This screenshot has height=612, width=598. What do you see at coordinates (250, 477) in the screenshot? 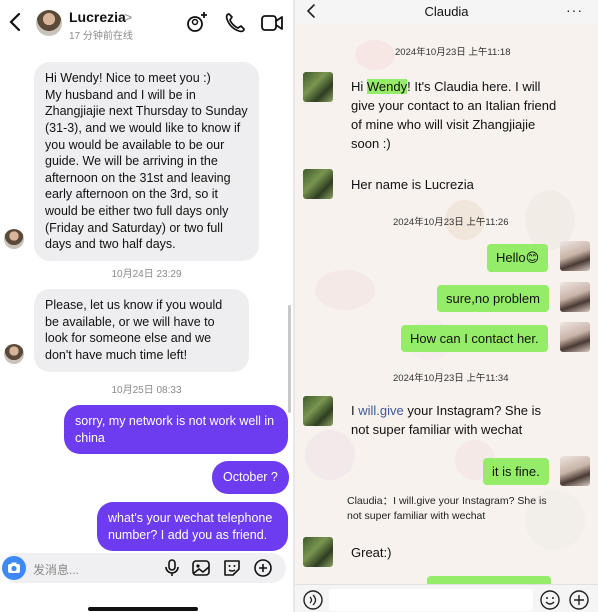
I see `message-outgoing: October ?` at bounding box center [250, 477].